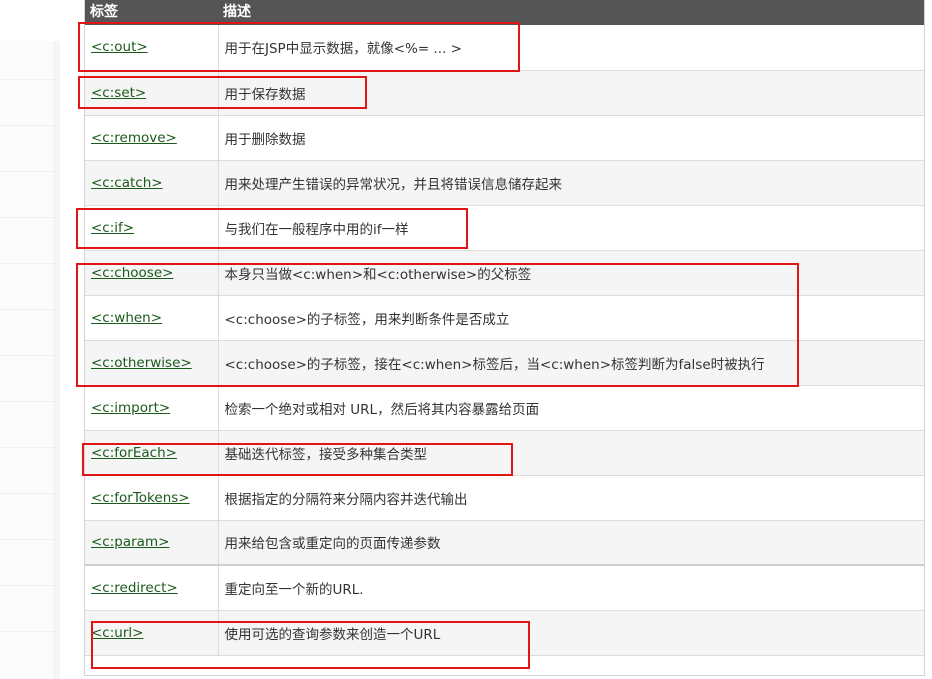 The height and width of the screenshot is (679, 932). I want to click on tag-cell: <c:otherwise>, so click(152, 363).